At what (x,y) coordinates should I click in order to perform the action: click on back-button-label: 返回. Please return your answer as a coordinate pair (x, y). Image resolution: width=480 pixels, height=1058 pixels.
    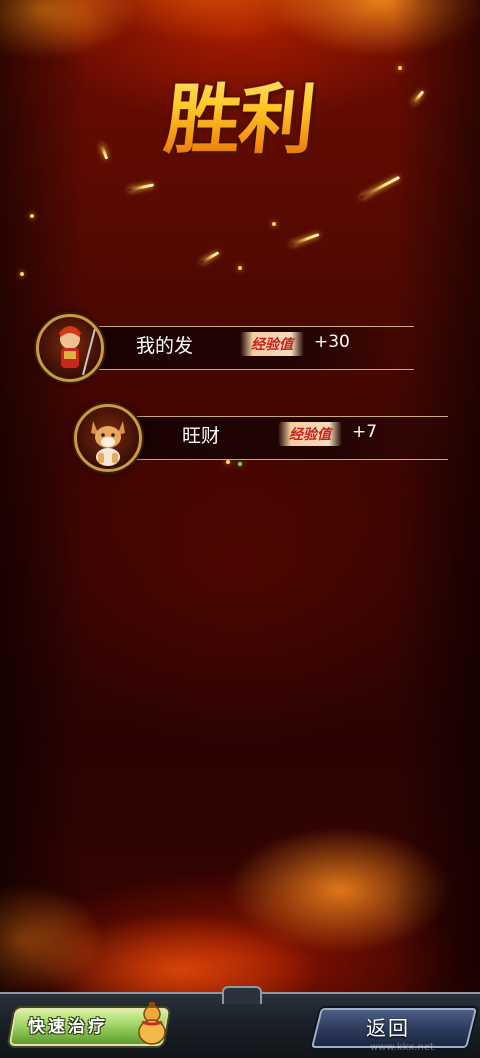
    Looking at the image, I should click on (388, 1026).